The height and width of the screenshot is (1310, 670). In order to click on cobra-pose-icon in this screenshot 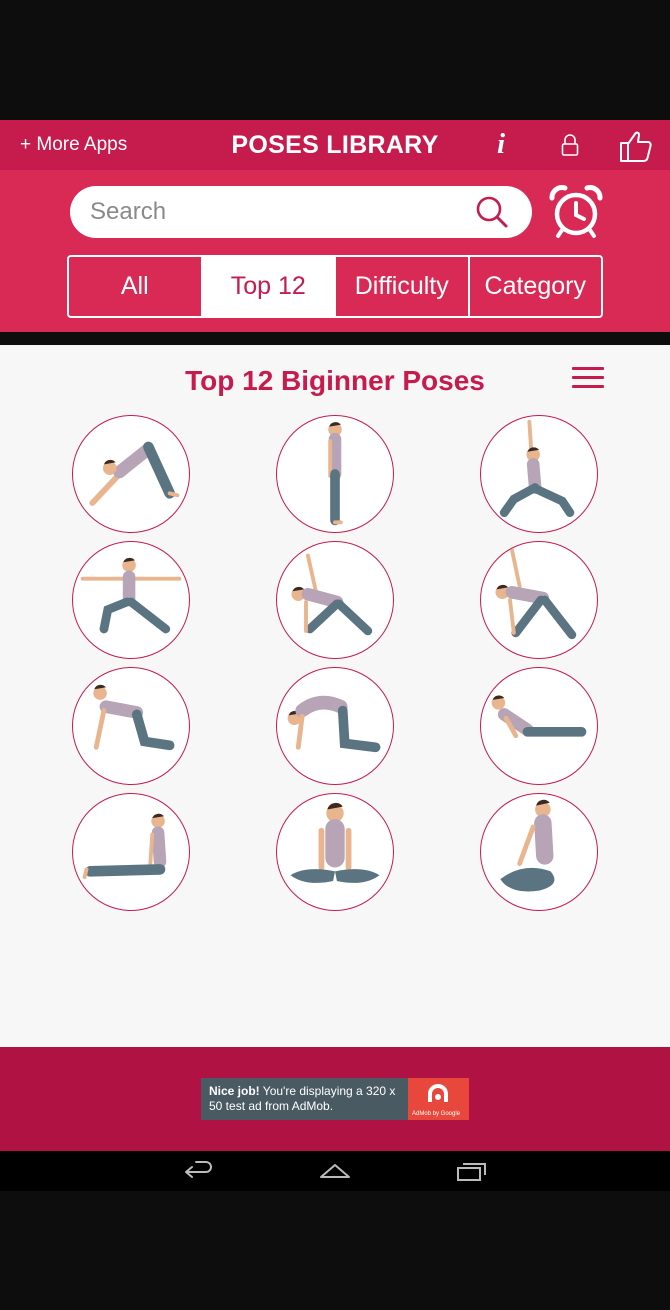, I will do `click(539, 717)`.